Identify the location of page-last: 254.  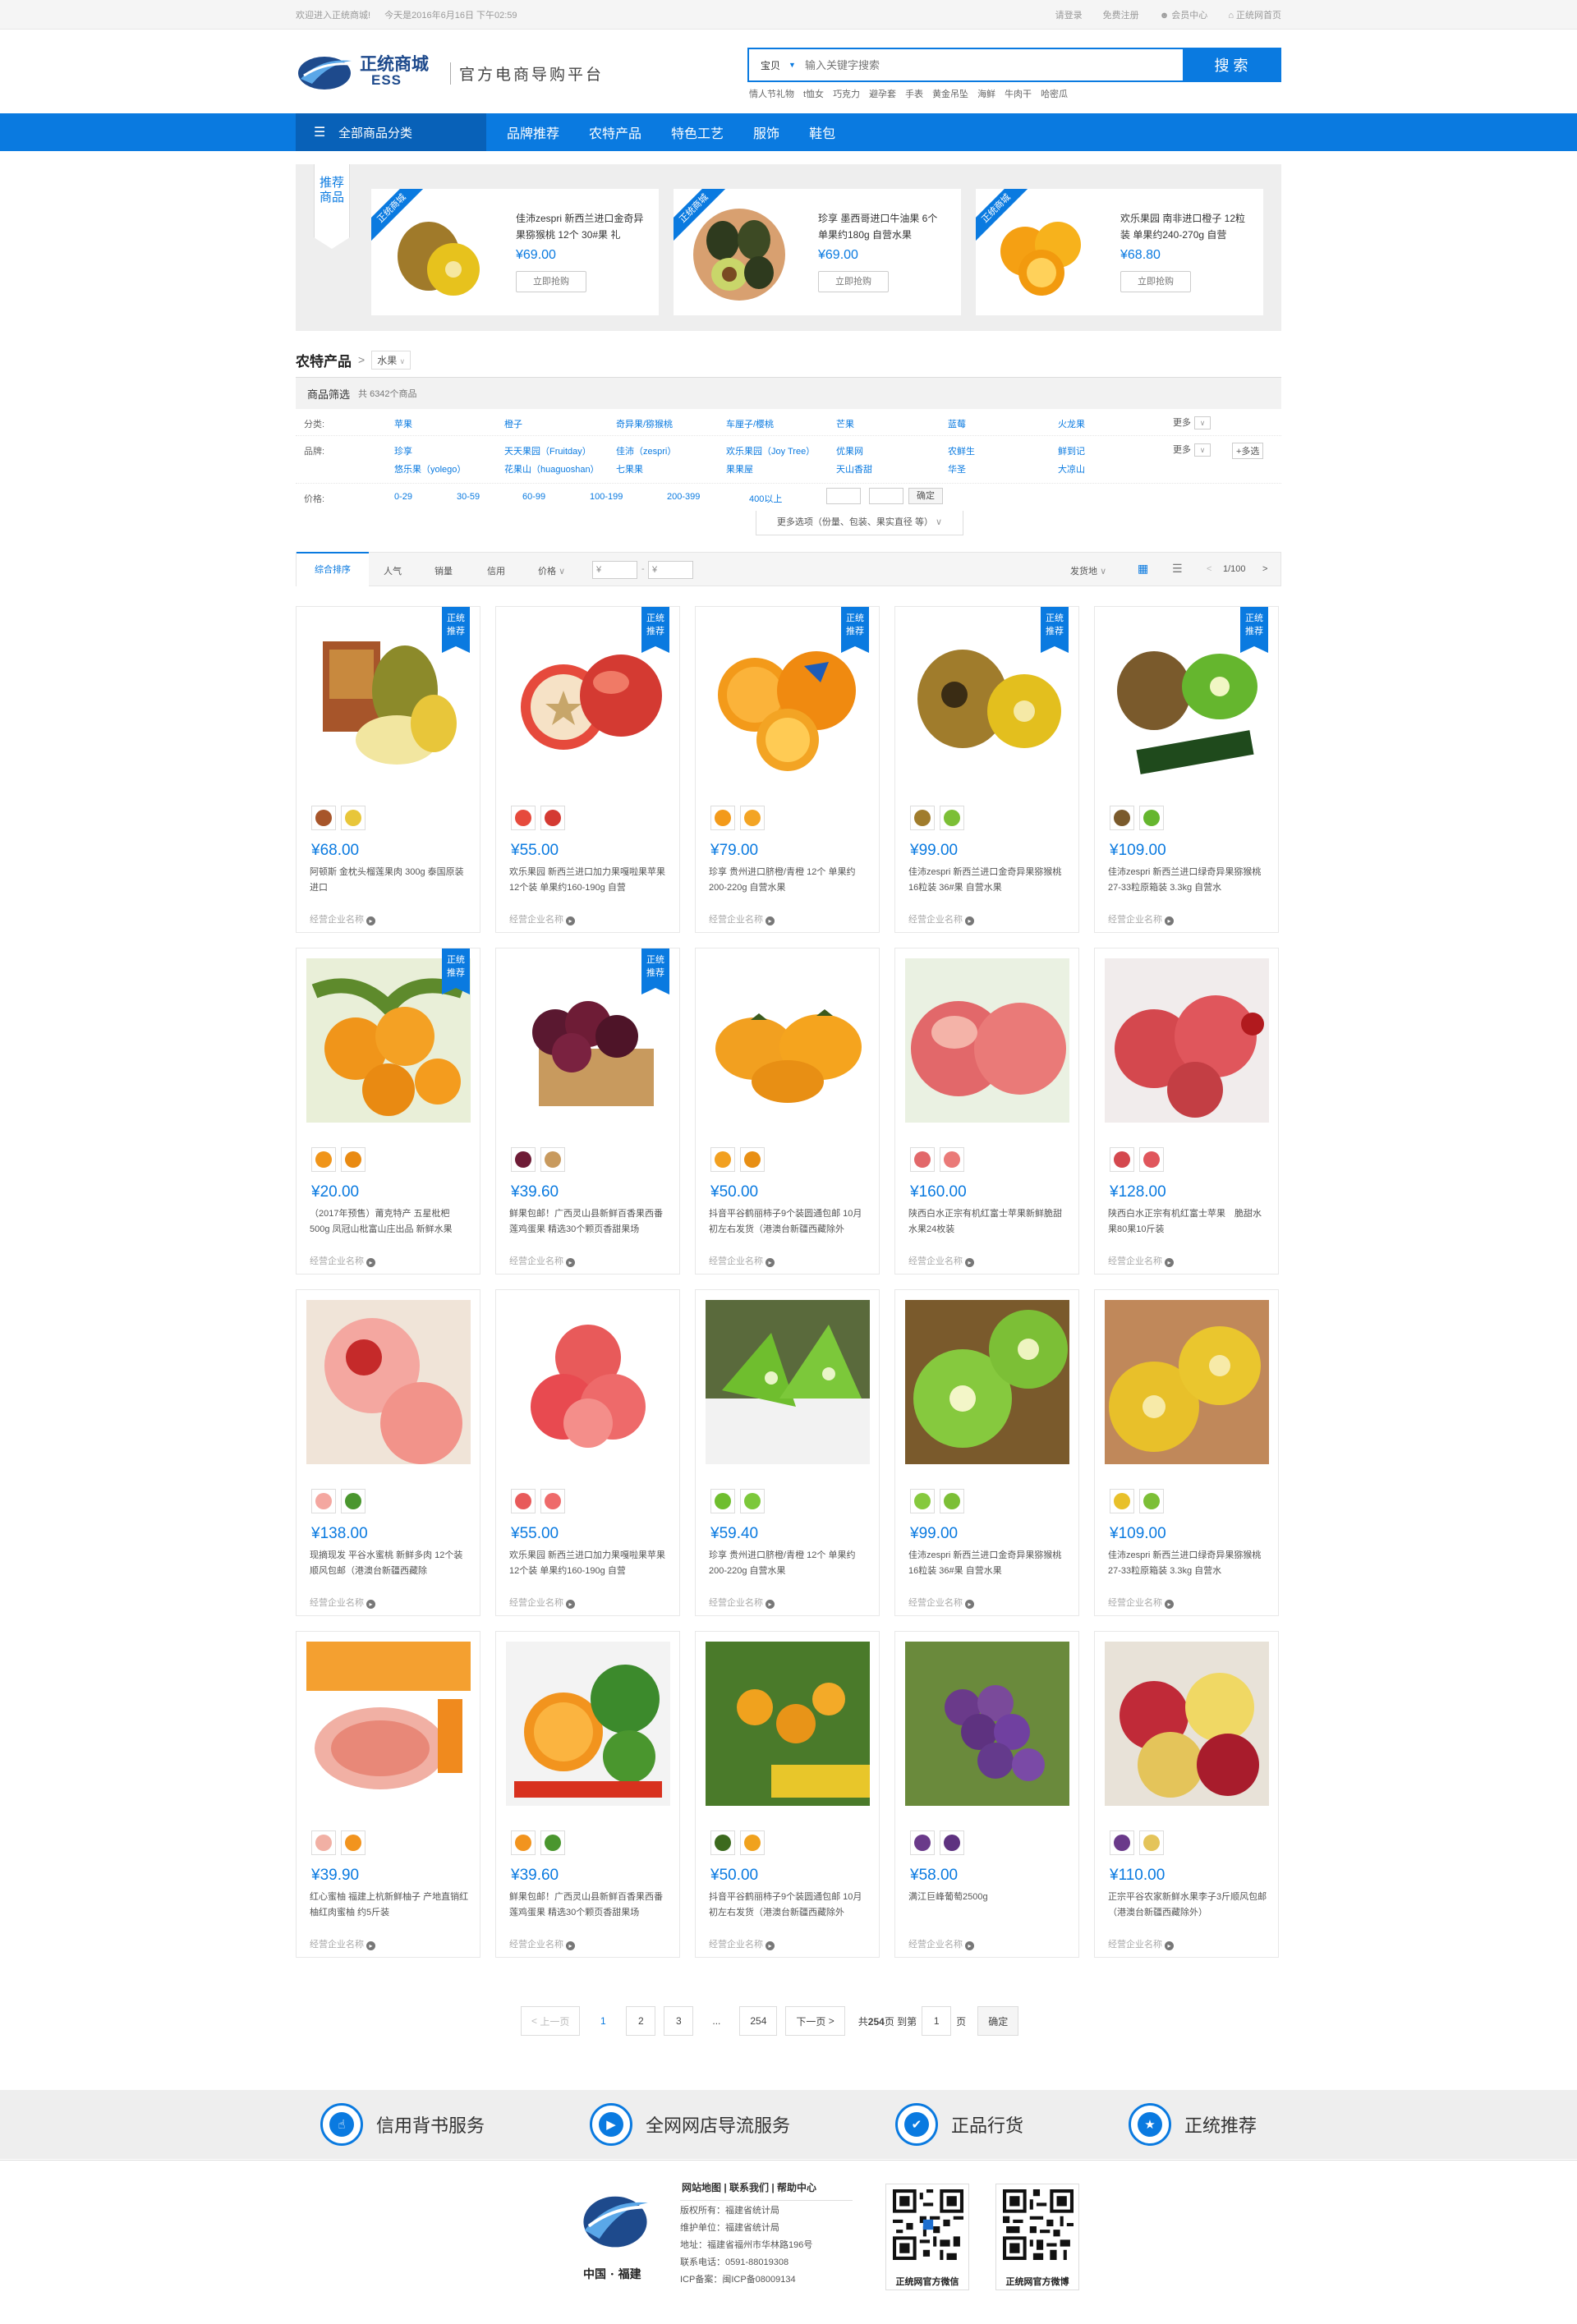
(758, 2021).